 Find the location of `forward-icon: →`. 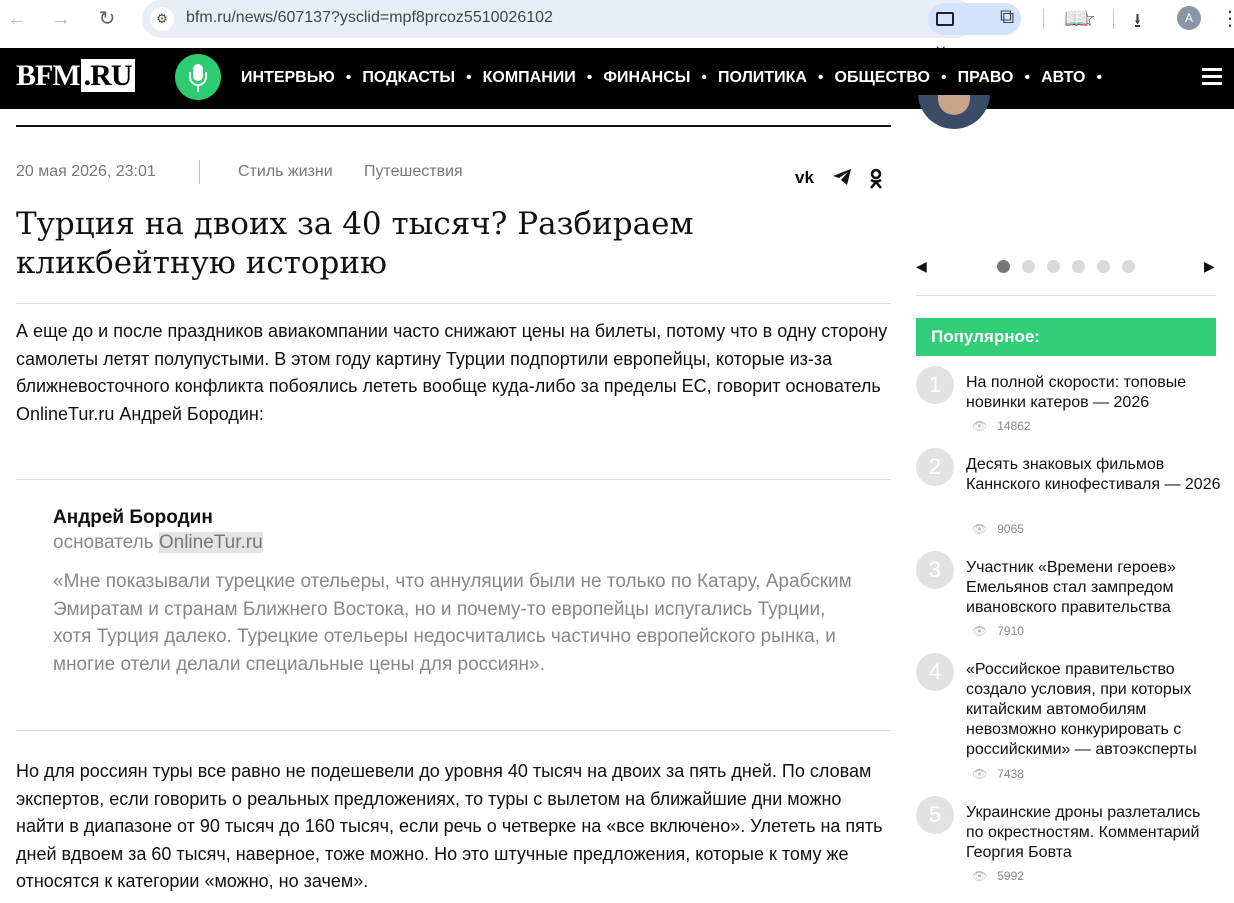

forward-icon: → is located at coordinates (61, 19).